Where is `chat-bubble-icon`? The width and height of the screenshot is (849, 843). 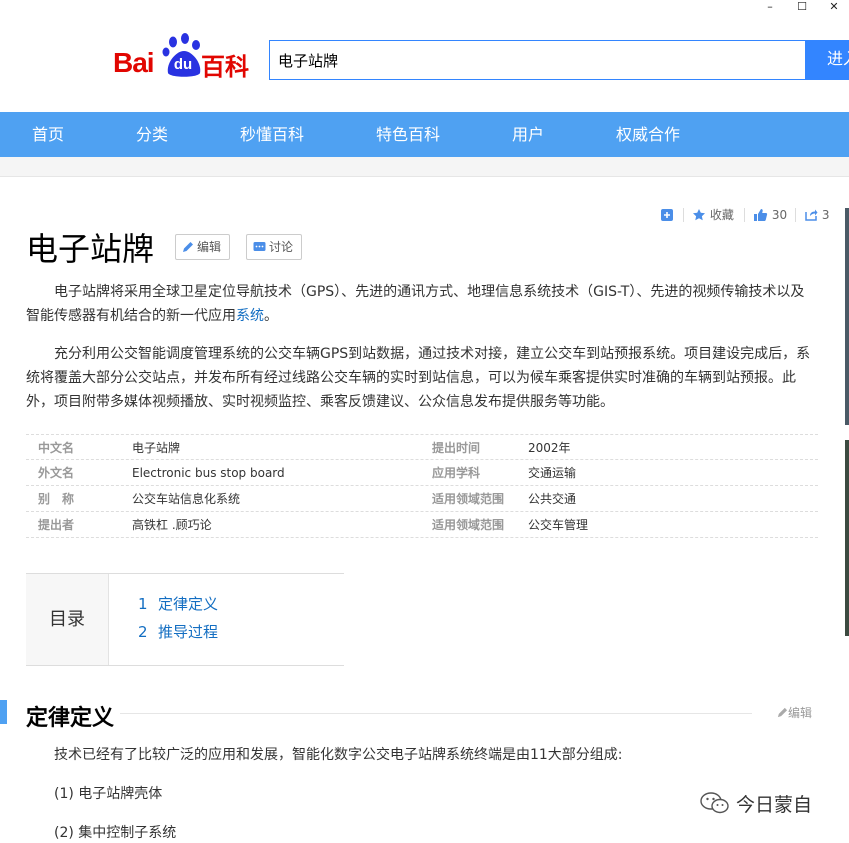
chat-bubble-icon is located at coordinates (259, 246).